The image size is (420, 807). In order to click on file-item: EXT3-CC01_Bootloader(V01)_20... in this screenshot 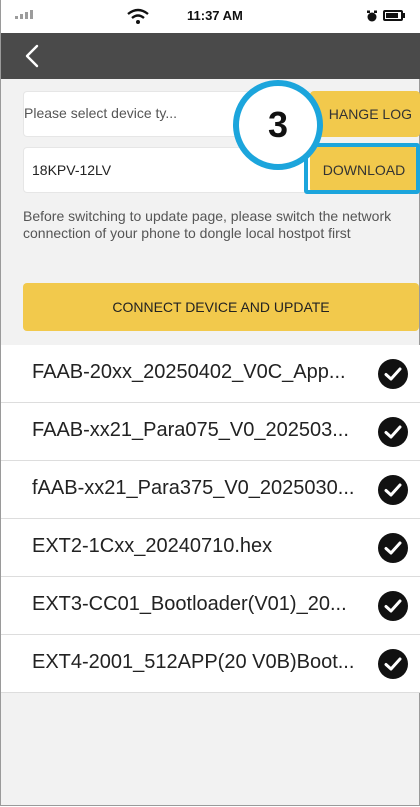, I will do `click(210, 606)`.